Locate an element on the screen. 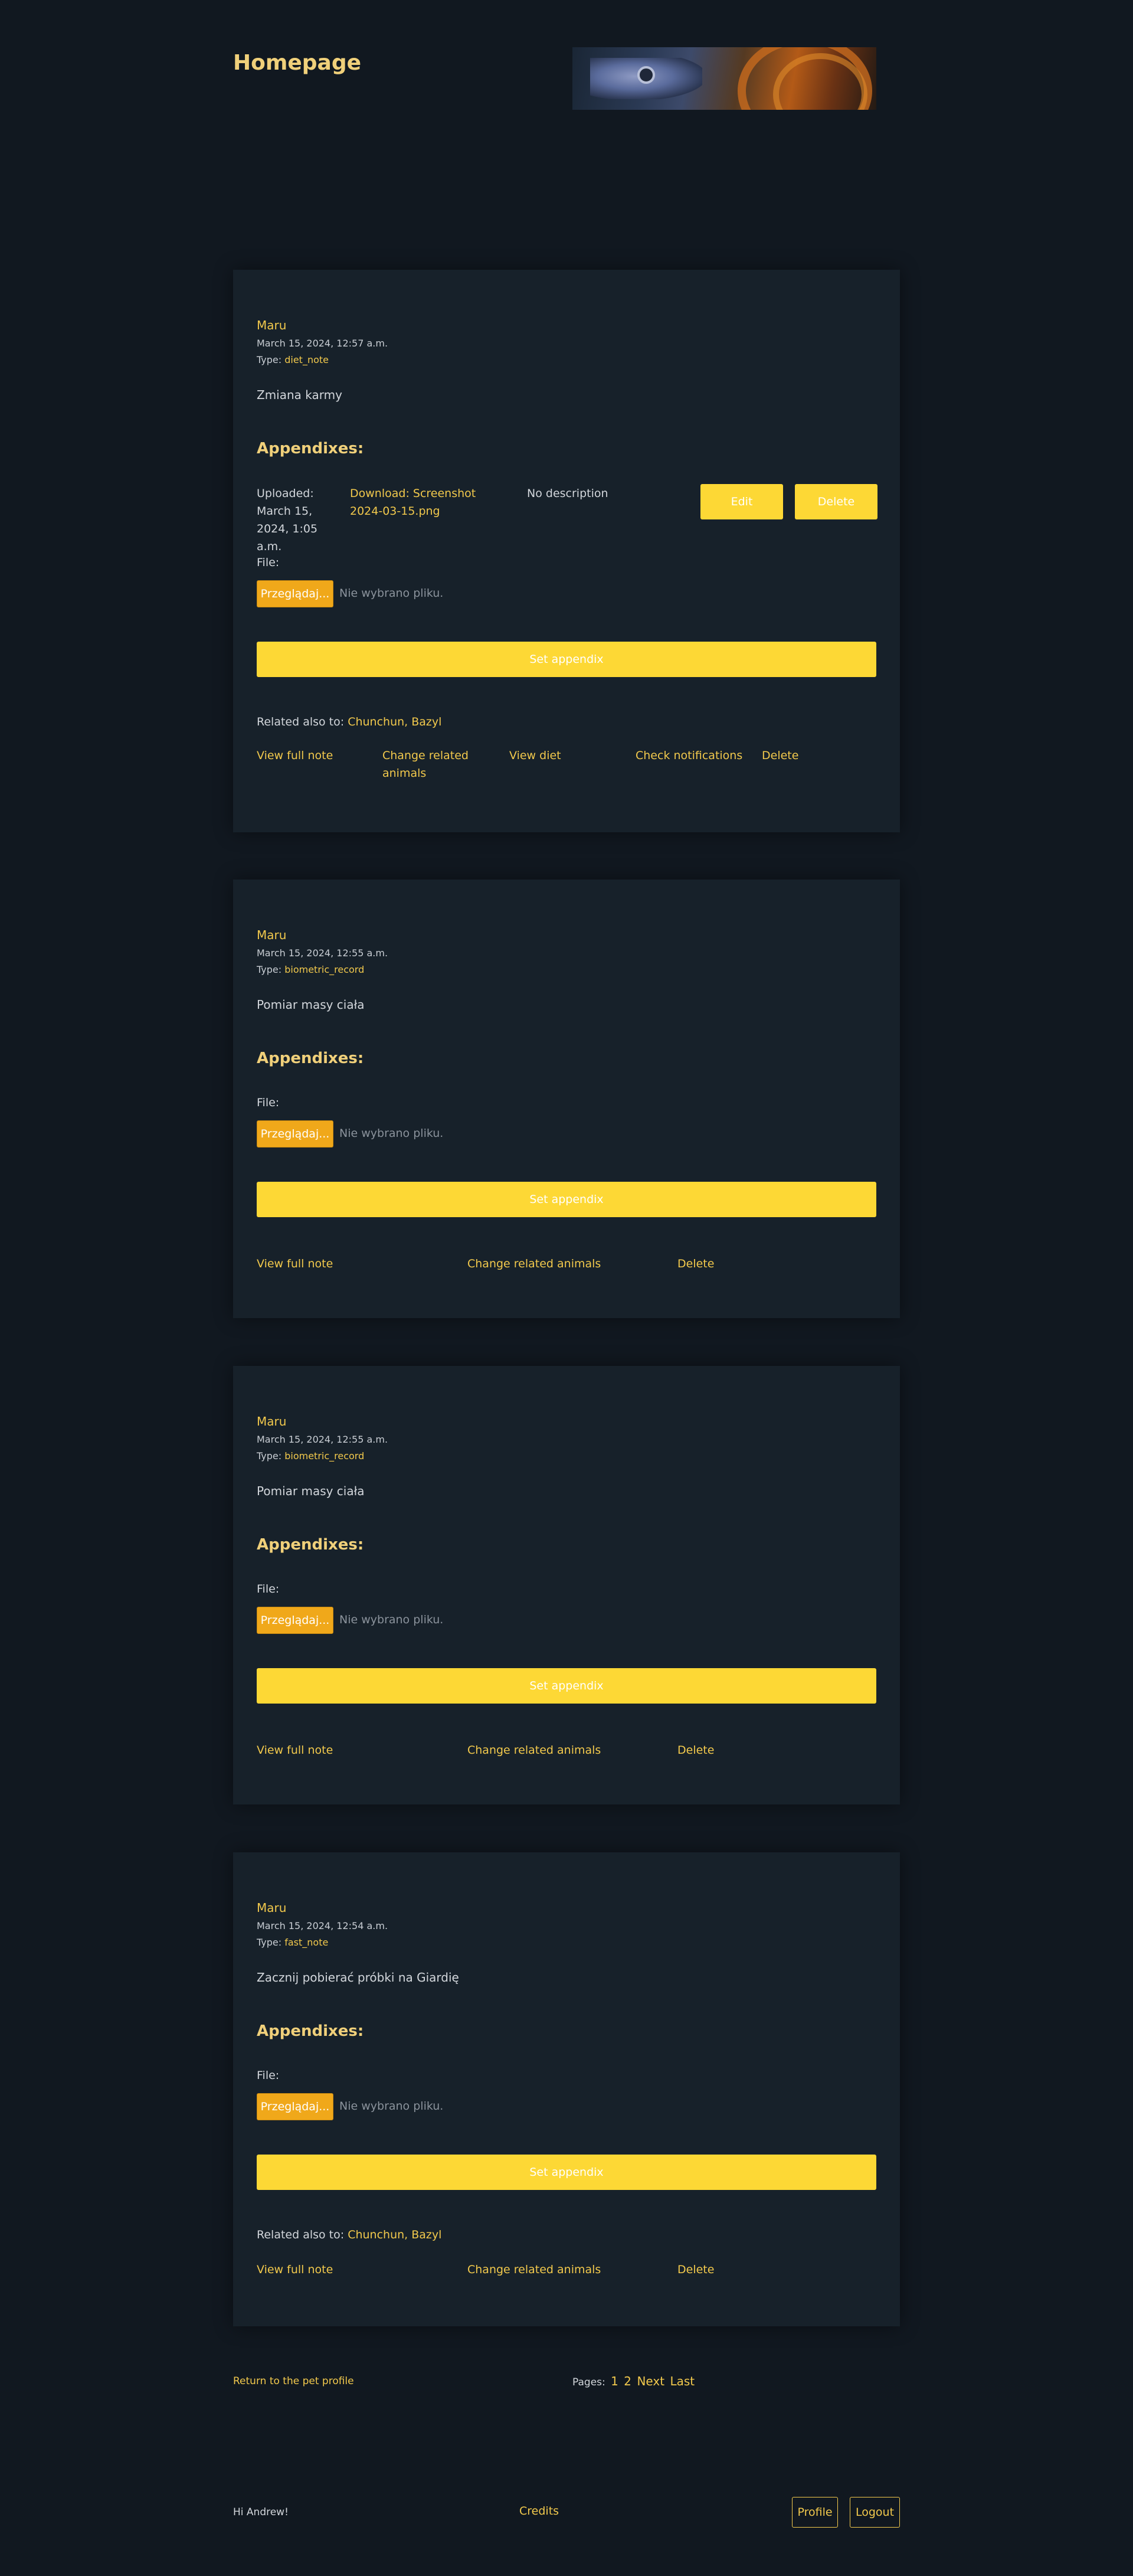 The height and width of the screenshot is (2576, 1133). page-title: Homepage is located at coordinates (297, 63).